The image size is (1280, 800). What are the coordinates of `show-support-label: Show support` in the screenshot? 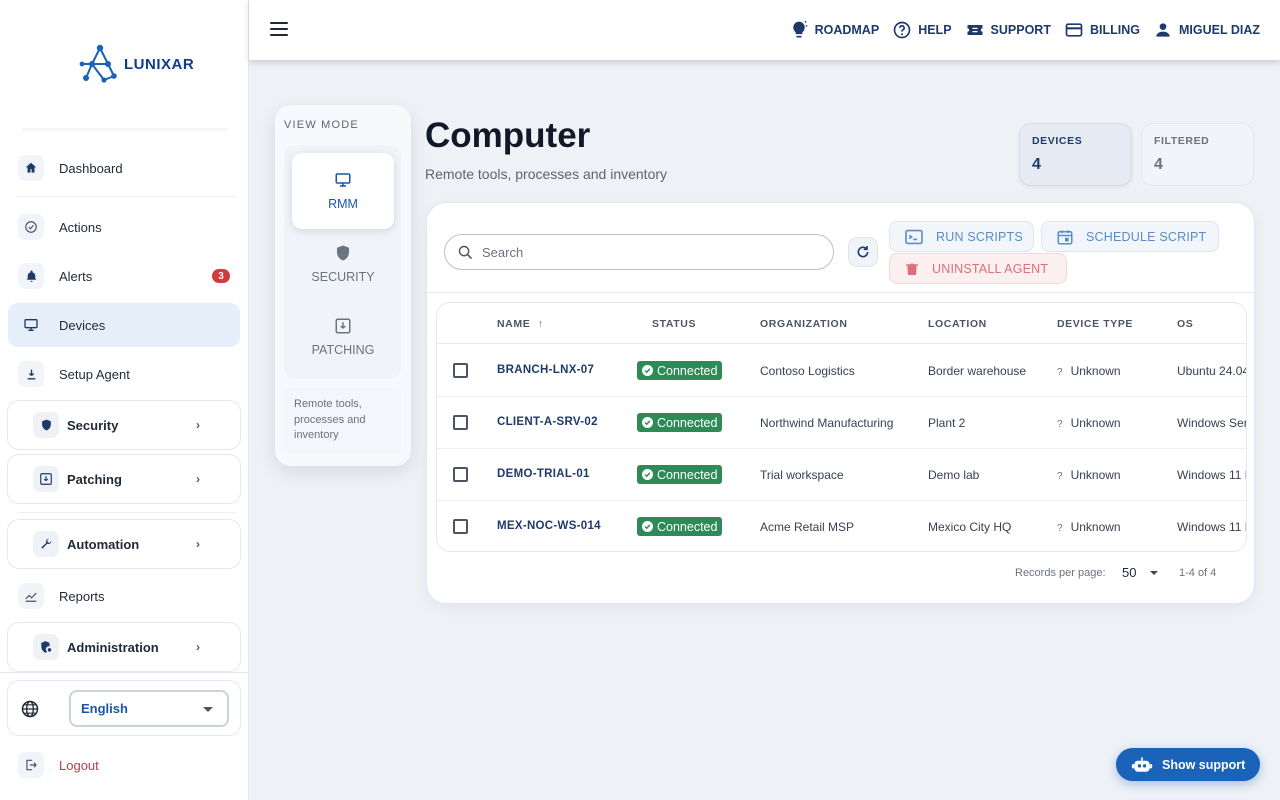 It's located at (1204, 764).